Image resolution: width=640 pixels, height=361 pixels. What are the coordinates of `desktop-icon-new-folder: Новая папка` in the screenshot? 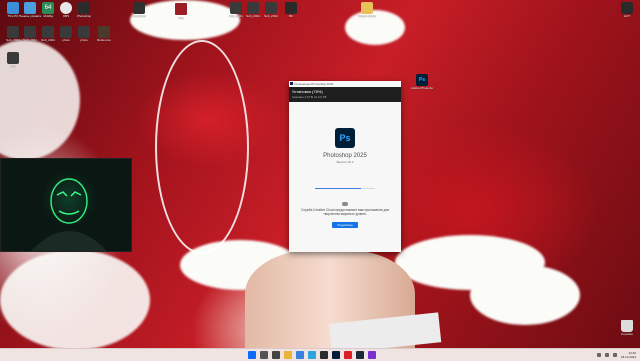 It's located at (367, 10).